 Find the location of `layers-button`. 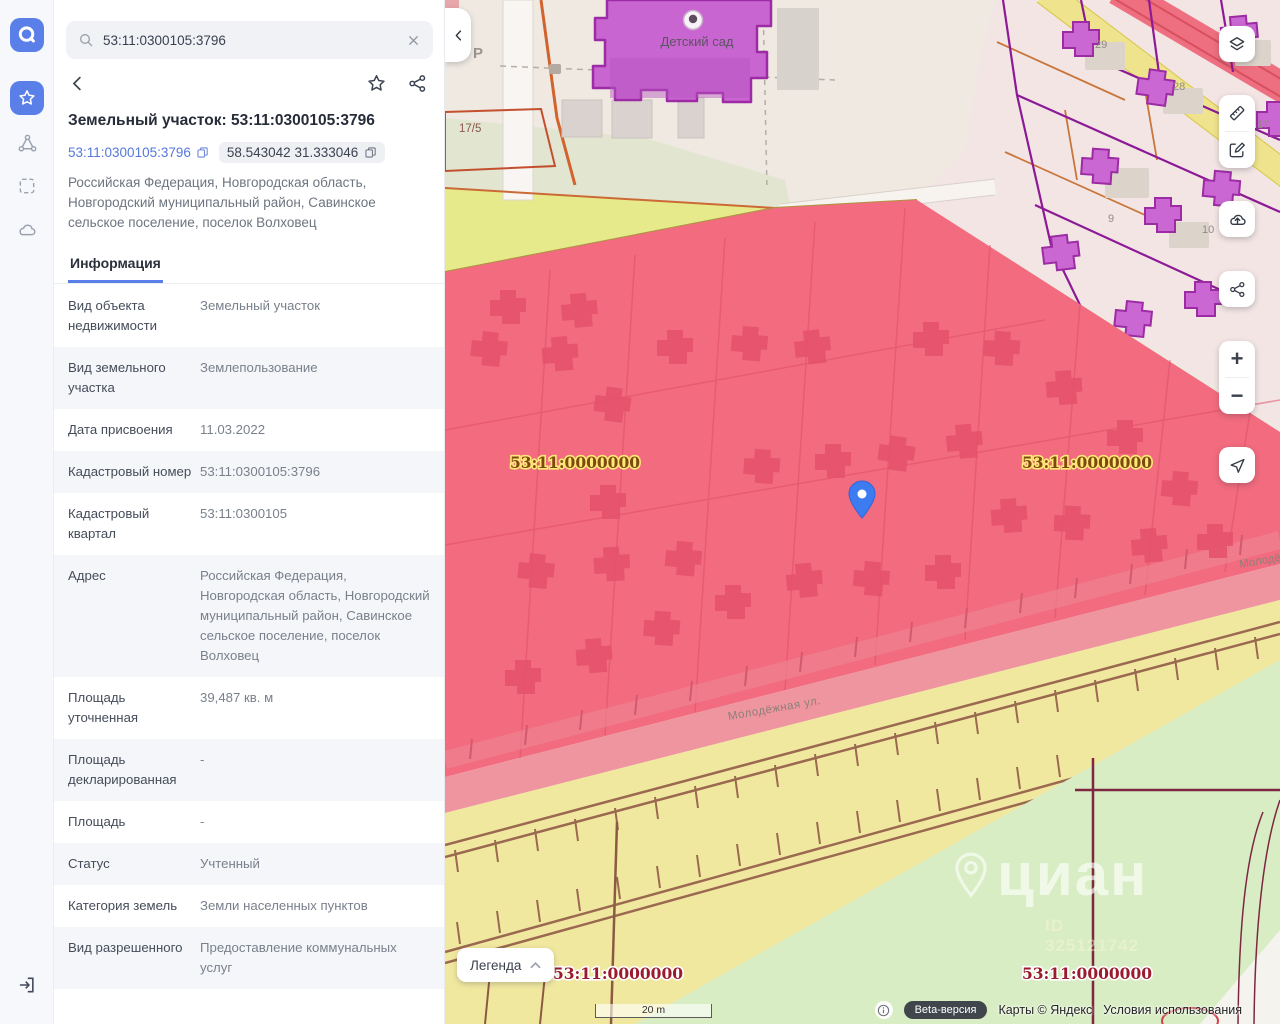

layers-button is located at coordinates (1237, 44).